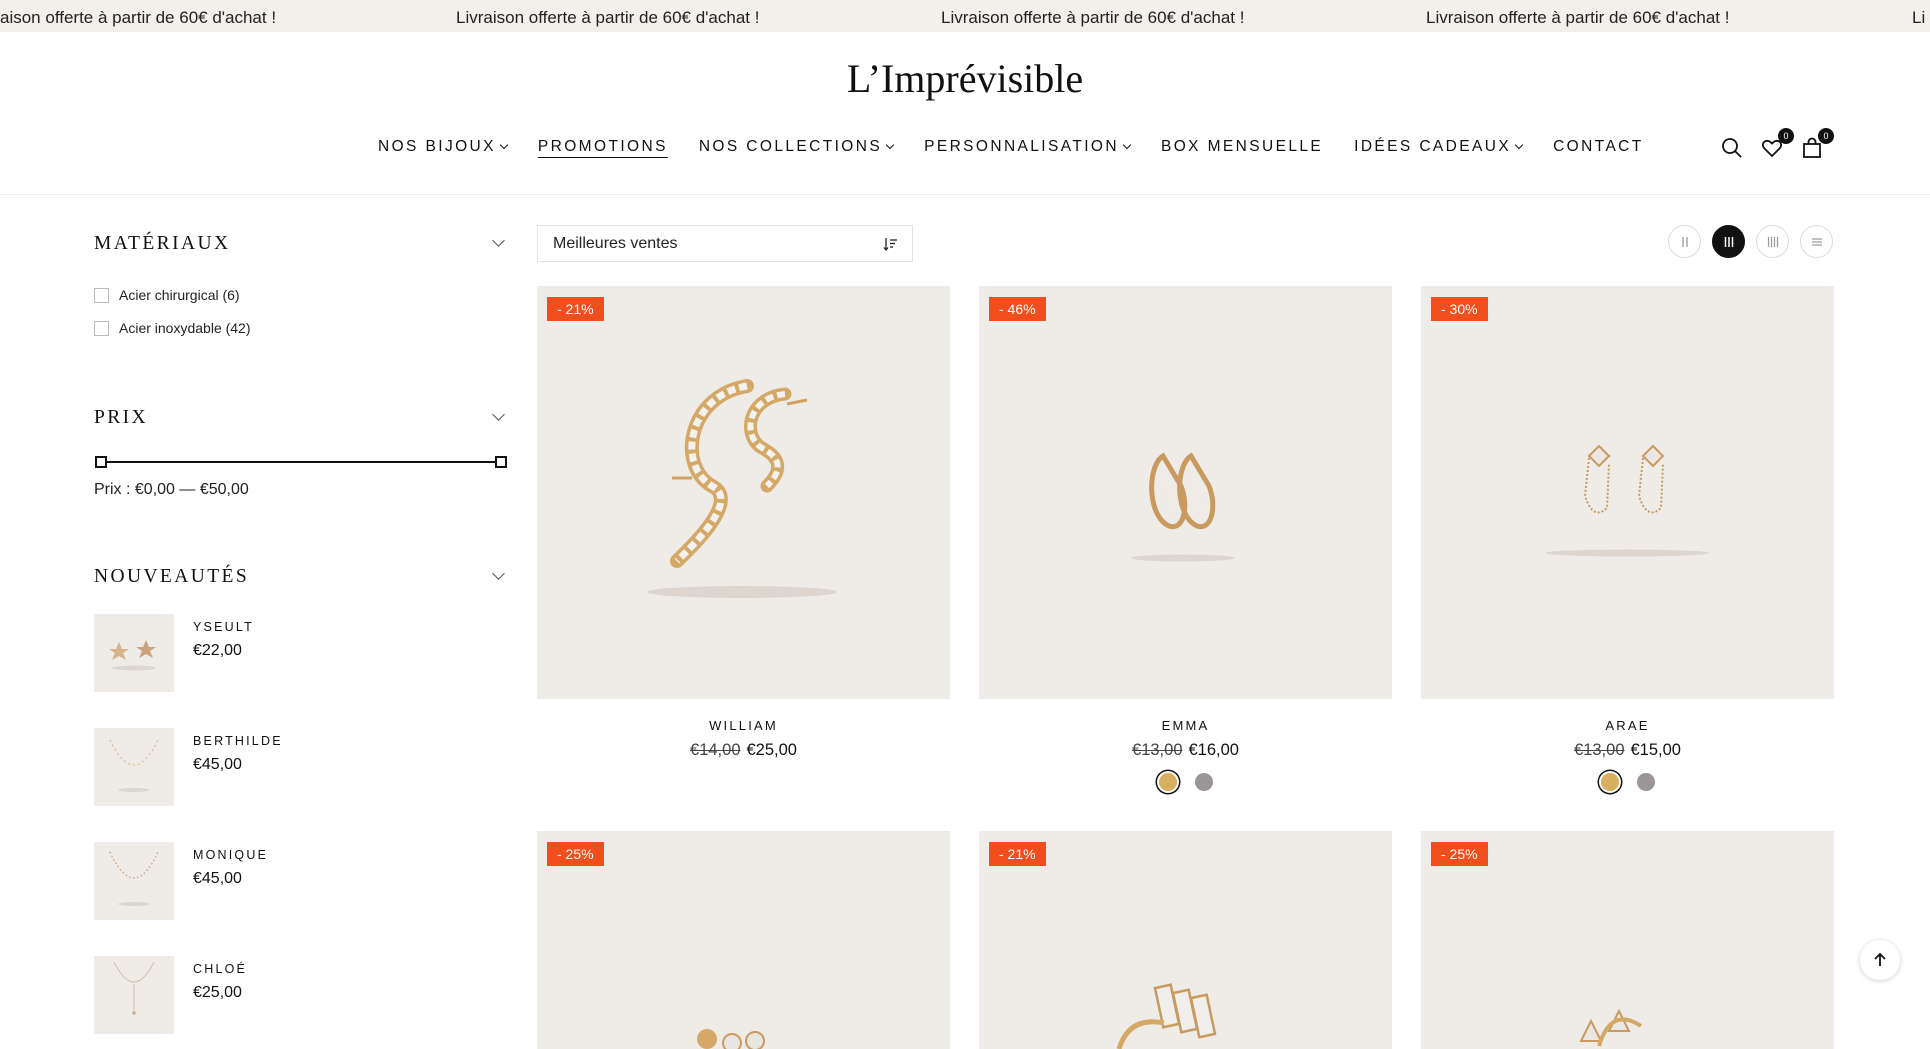 The height and width of the screenshot is (1049, 1930). What do you see at coordinates (1627, 750) in the screenshot?
I see `product-price: €13,00 €15,00` at bounding box center [1627, 750].